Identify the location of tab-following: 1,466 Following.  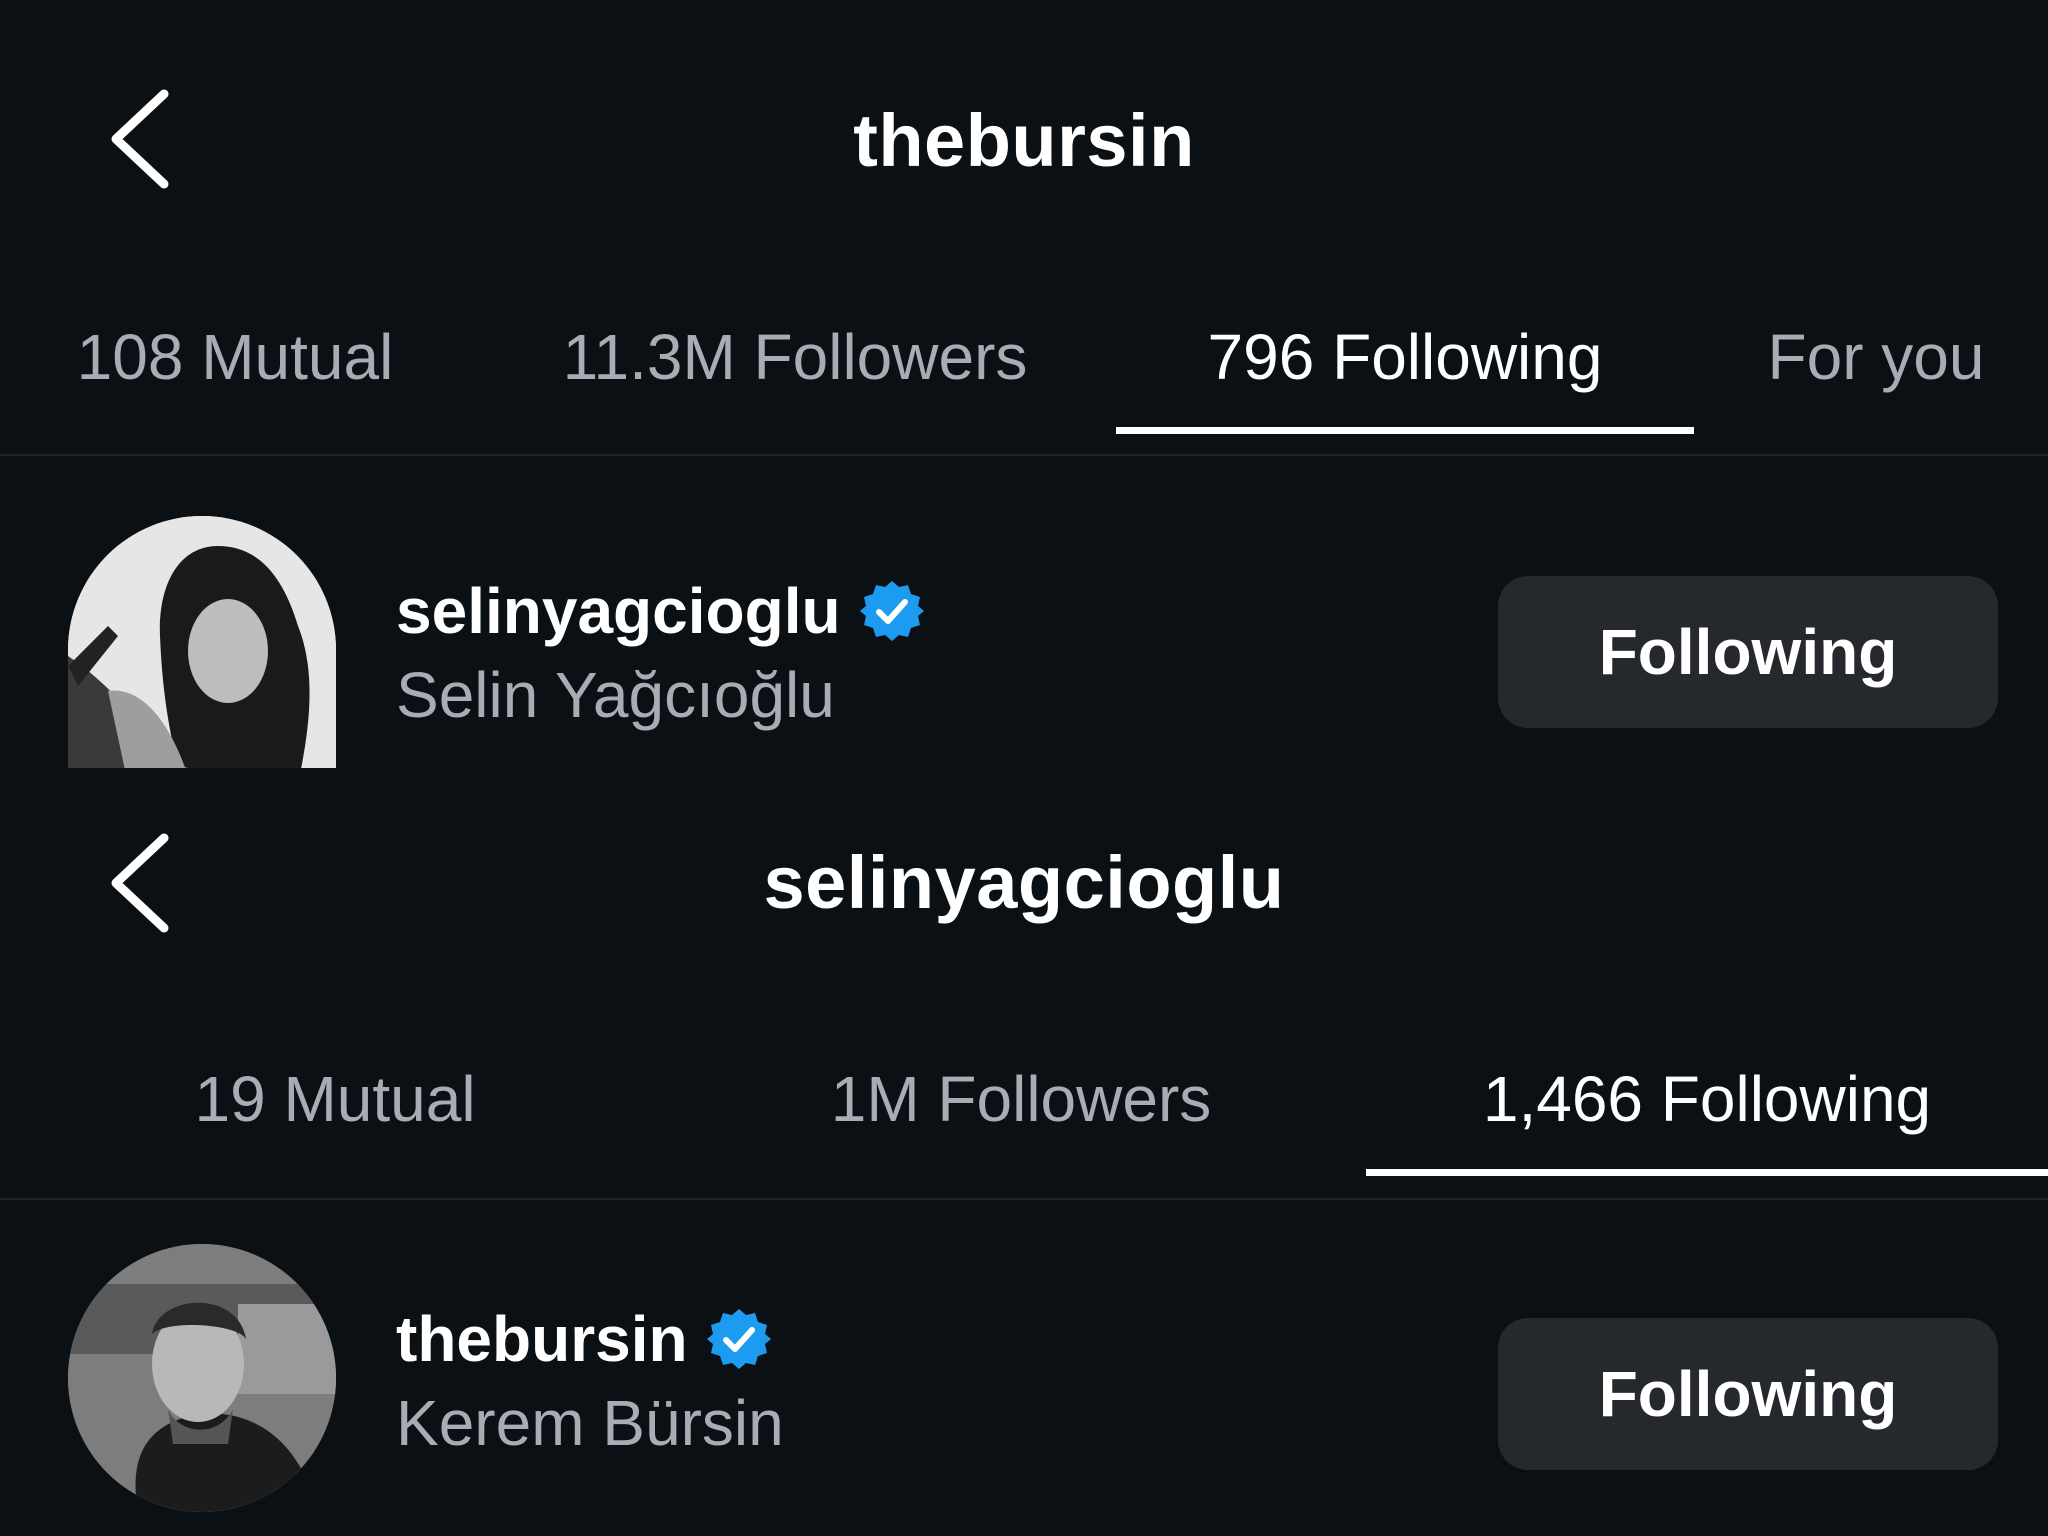
(1707, 1104).